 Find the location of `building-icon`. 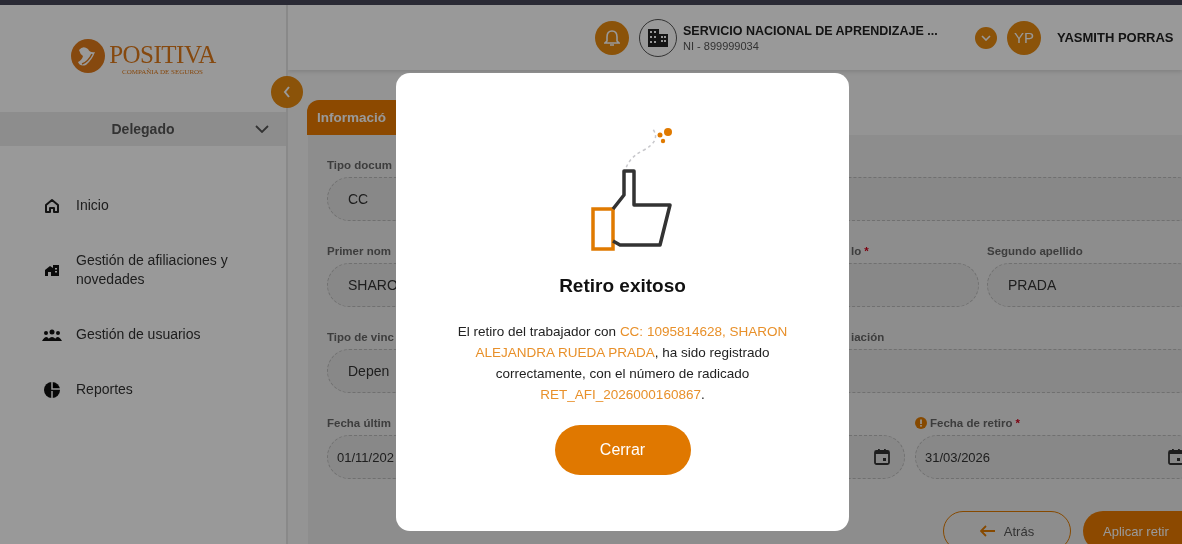

building-icon is located at coordinates (52, 270).